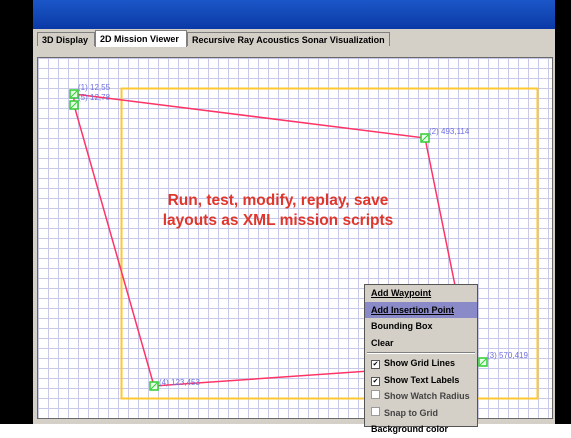  I want to click on waypoint-1-marker, so click(74, 94).